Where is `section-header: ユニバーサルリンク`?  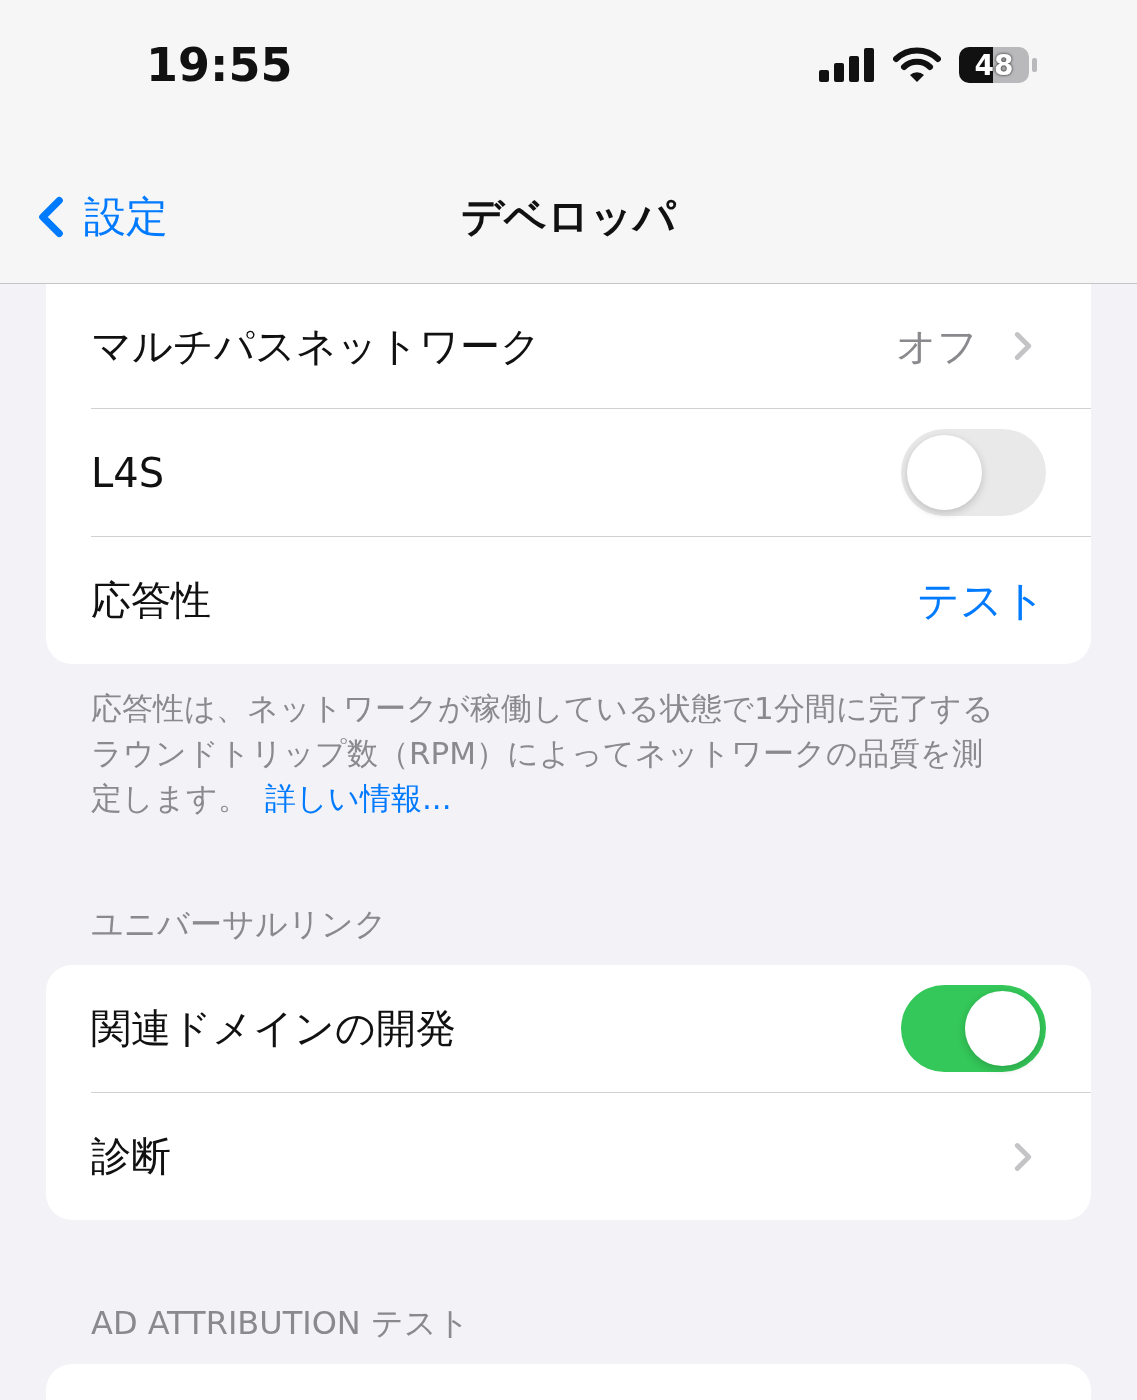 section-header: ユニバーサルリンク is located at coordinates (239, 924).